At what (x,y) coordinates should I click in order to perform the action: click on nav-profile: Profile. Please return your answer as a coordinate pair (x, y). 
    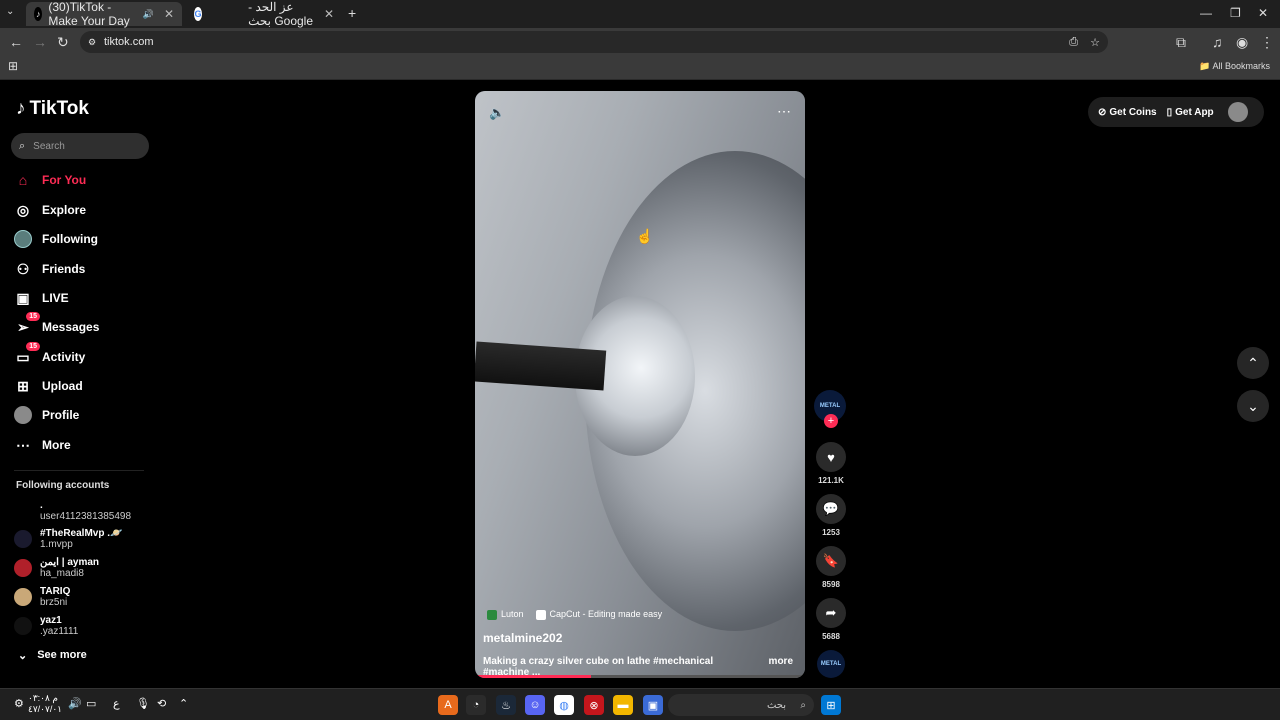
    Looking at the image, I should click on (46, 415).